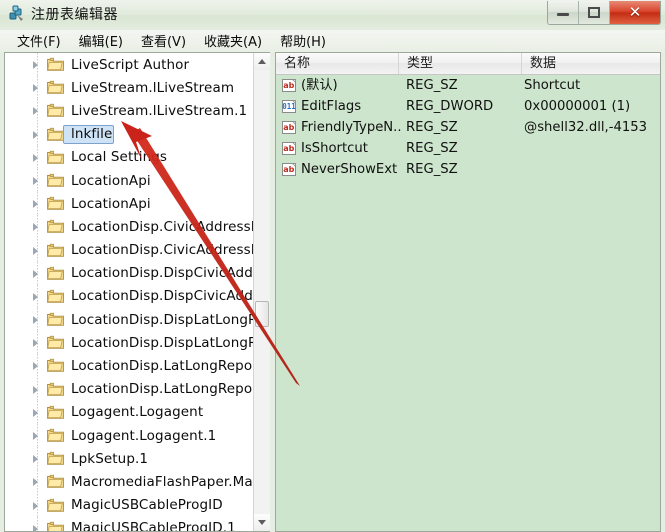  What do you see at coordinates (129, 134) in the screenshot?
I see `tree-item-selected: lnkfile` at bounding box center [129, 134].